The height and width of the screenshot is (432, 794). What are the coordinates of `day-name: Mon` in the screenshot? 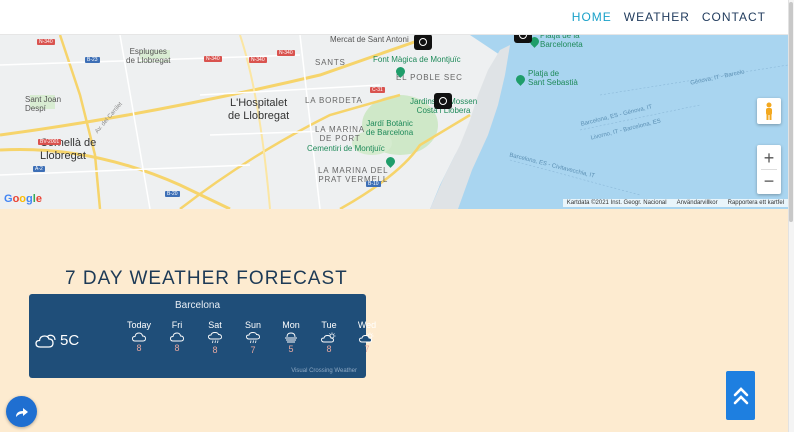 It's located at (291, 325).